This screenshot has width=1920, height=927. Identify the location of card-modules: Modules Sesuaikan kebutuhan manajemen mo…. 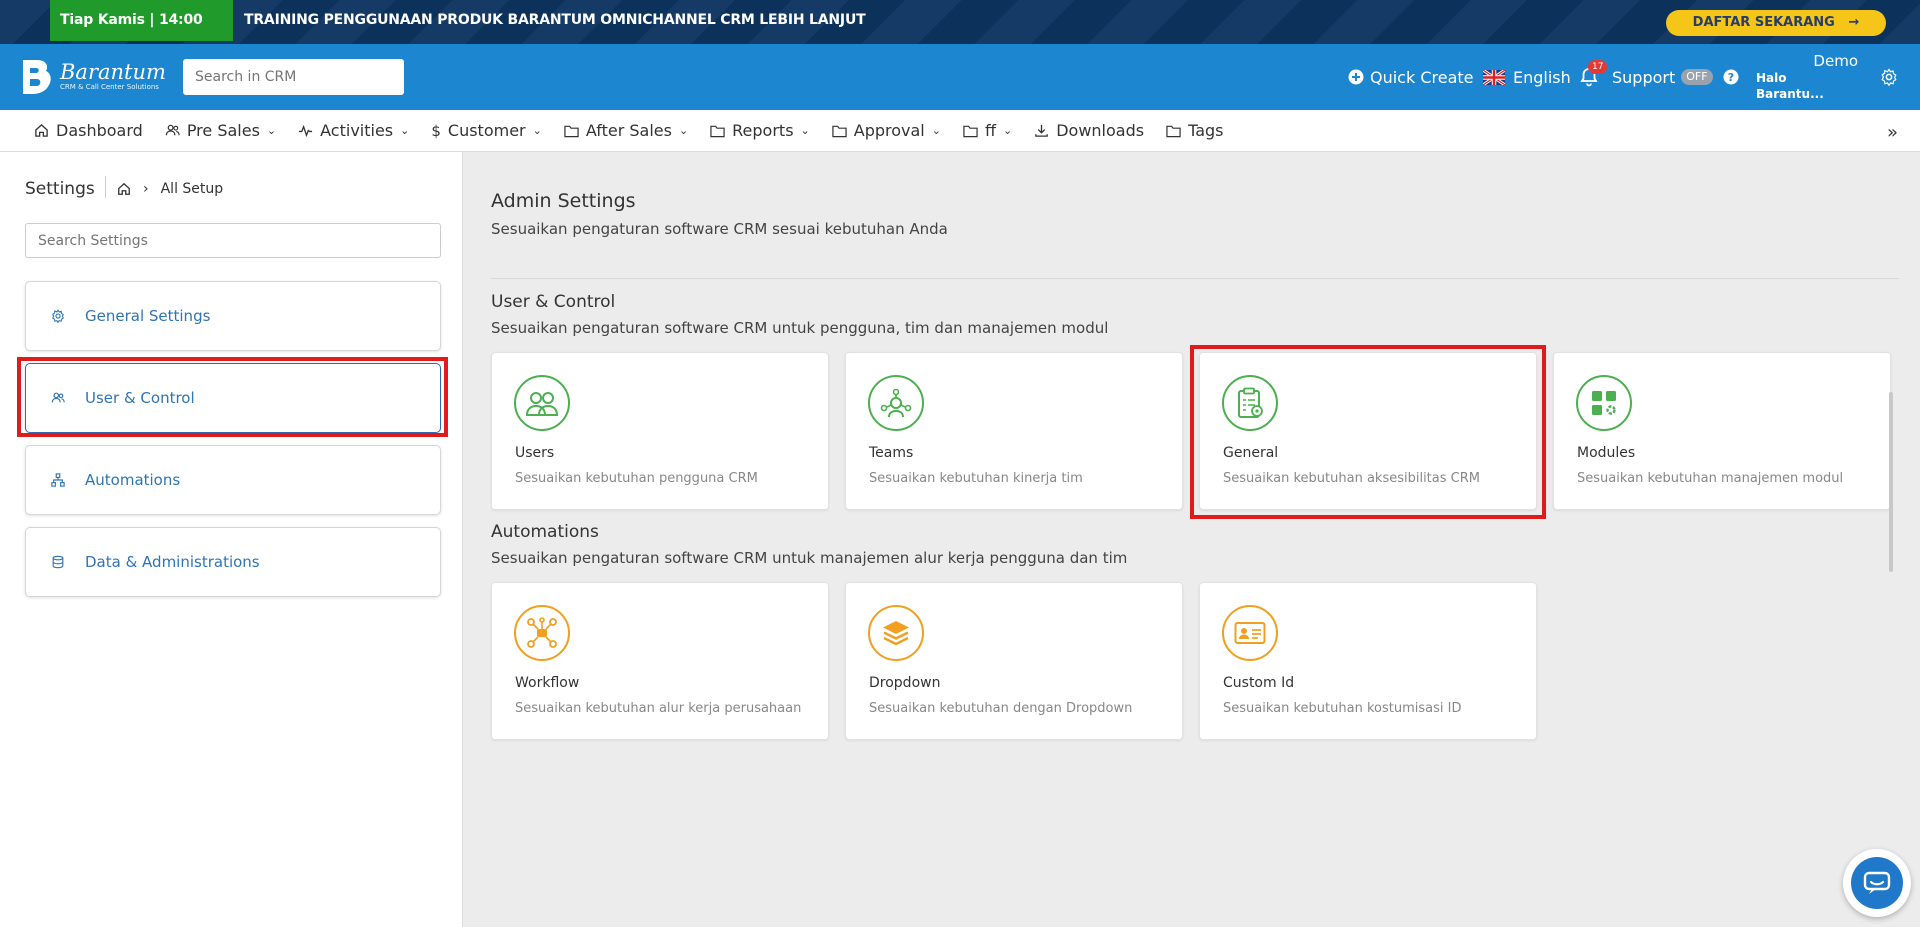
(1722, 431).